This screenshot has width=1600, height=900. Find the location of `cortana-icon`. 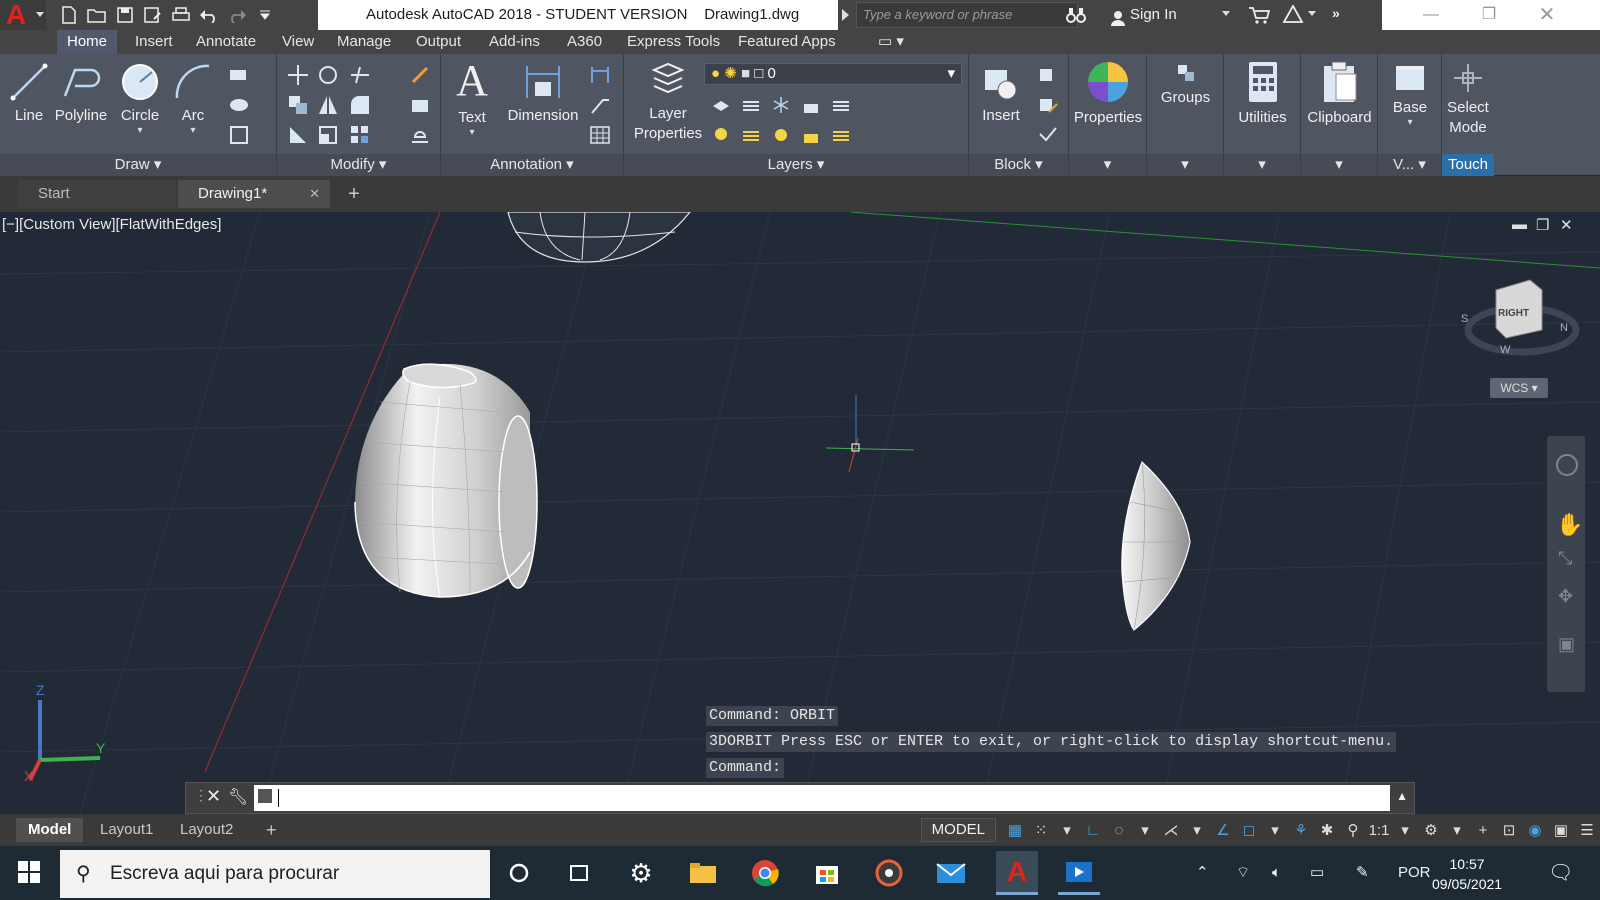

cortana-icon is located at coordinates (519, 873).